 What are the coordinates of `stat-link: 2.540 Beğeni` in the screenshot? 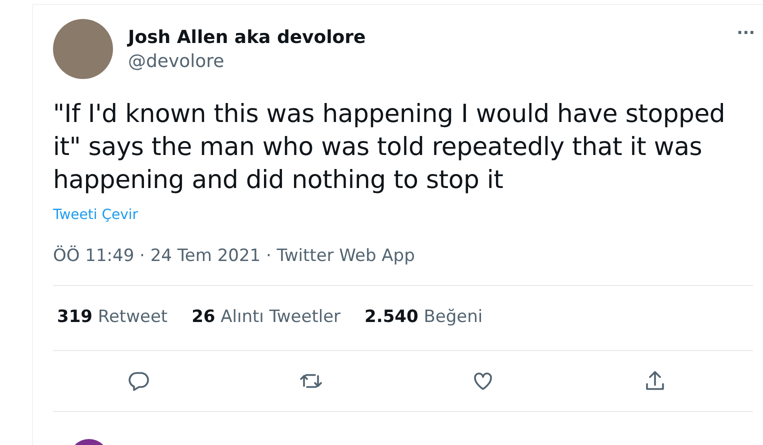 It's located at (423, 318).